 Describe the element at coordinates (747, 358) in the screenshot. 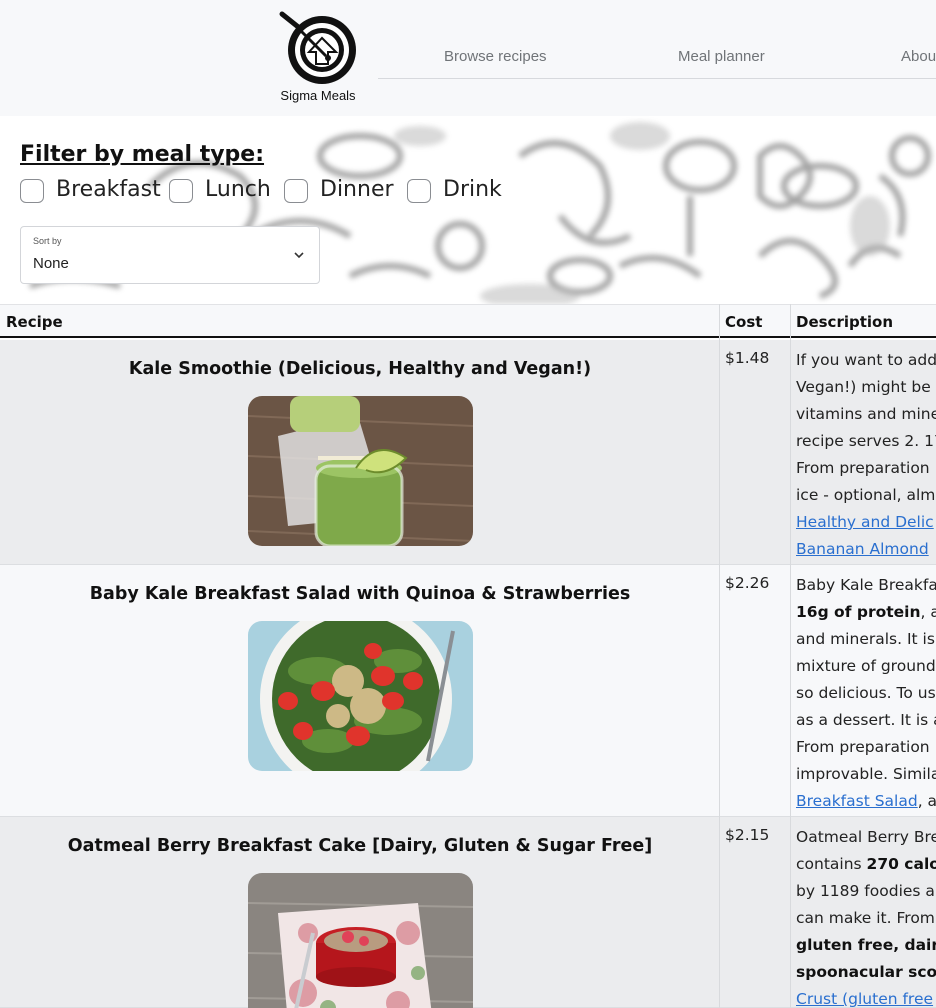

I see `recipe-cost: $1.48` at that location.